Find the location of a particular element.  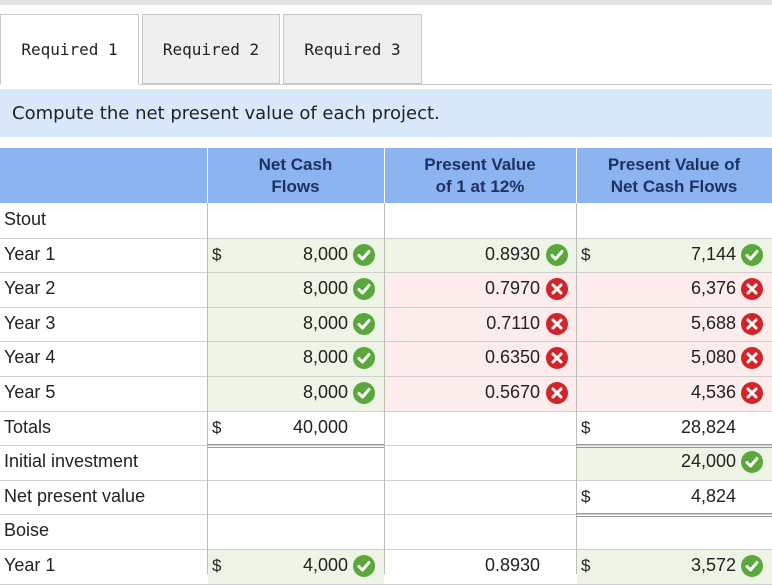

top-bar is located at coordinates (386, 2).